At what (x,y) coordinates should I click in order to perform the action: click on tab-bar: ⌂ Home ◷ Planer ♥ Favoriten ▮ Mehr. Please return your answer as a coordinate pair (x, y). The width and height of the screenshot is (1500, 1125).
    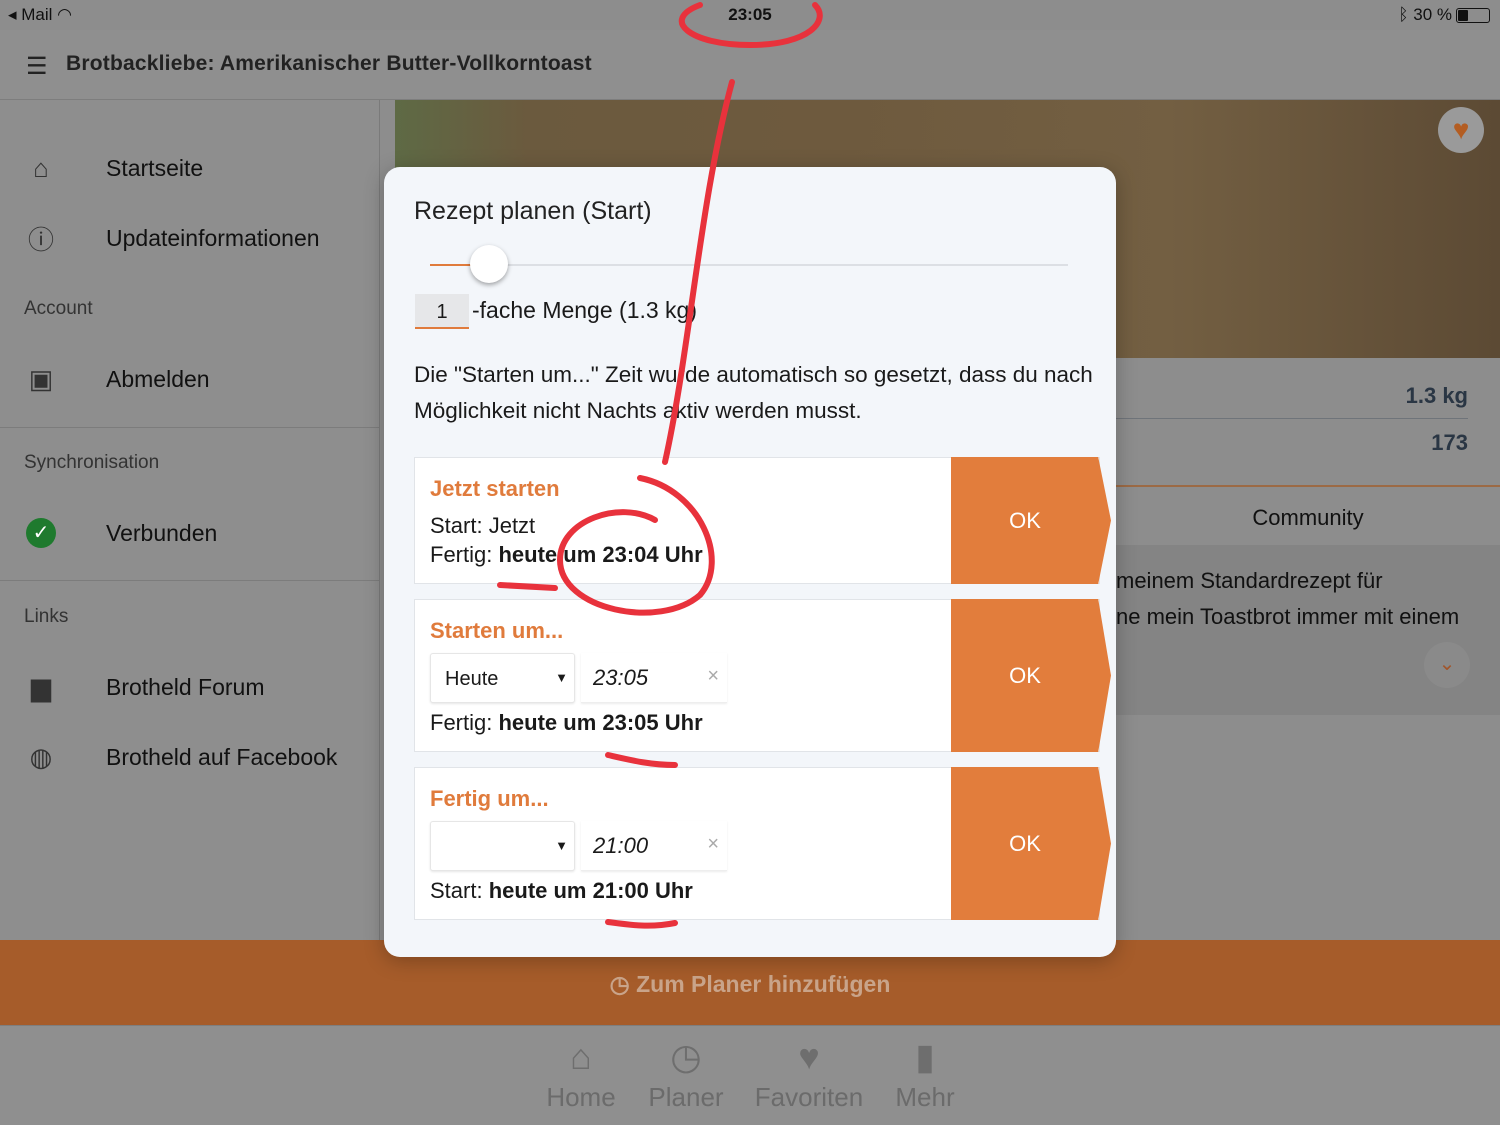
    Looking at the image, I should click on (750, 1075).